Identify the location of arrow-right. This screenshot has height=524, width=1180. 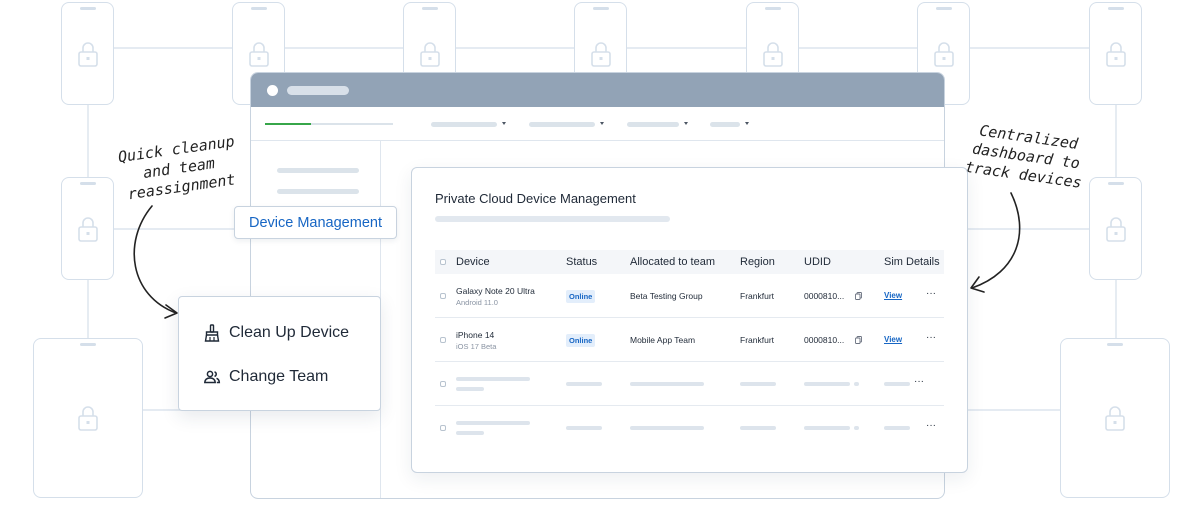
(996, 240).